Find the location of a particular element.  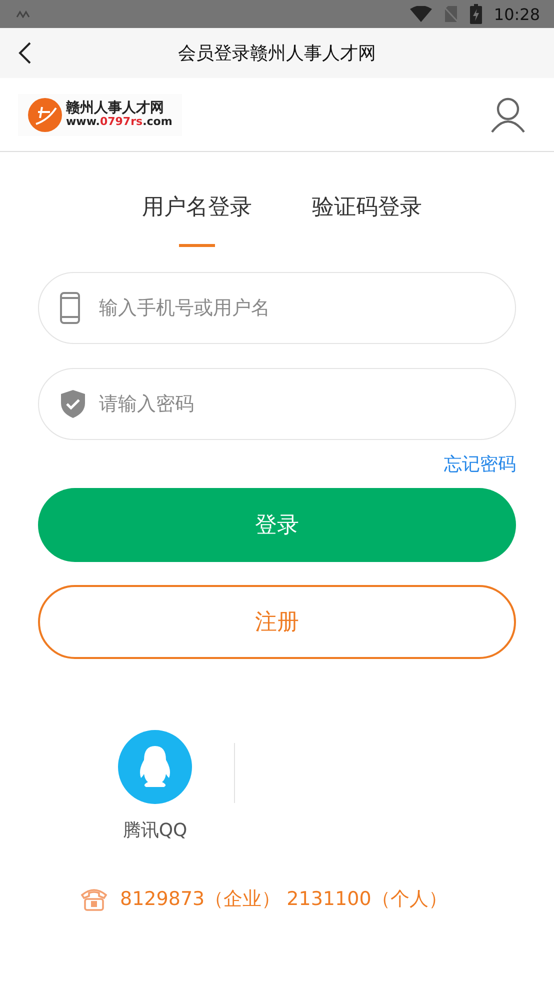

user-icon is located at coordinates (508, 114).